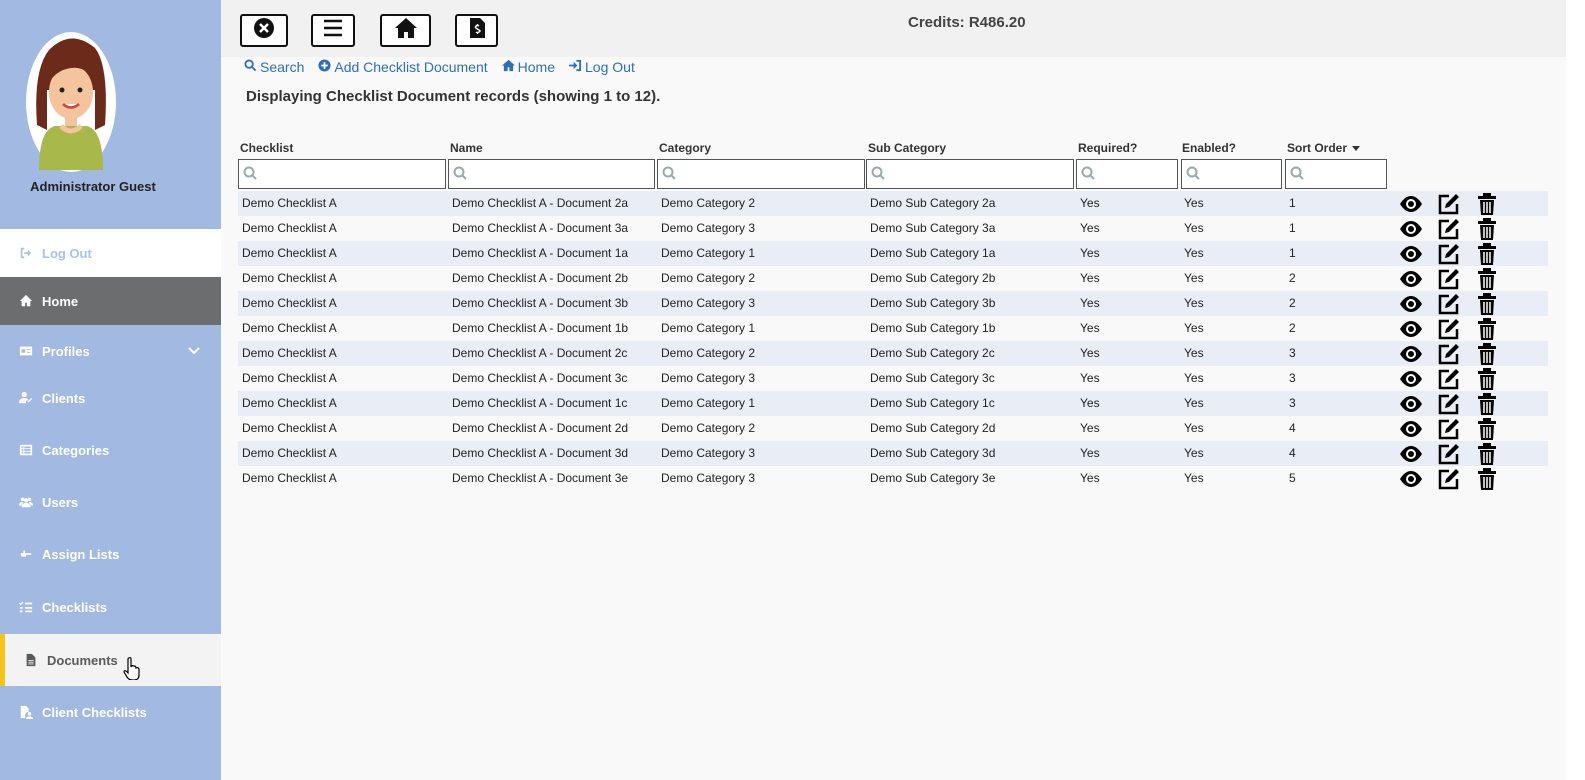  I want to click on users-icon, so click(26, 502).